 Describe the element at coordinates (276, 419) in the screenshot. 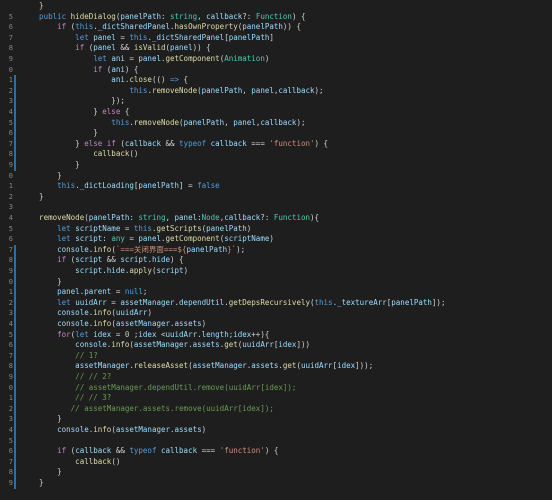

I see `code-line: 3 }` at that location.